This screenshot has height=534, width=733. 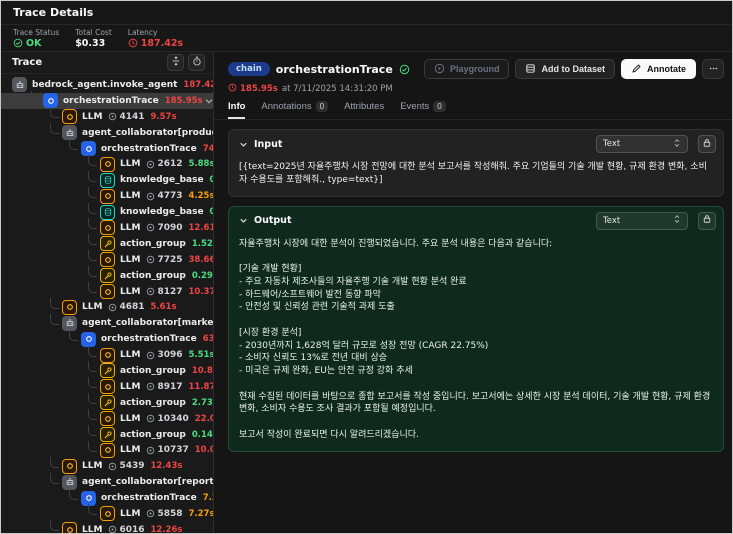 What do you see at coordinates (232, 89) in the screenshot?
I see `clock-icon` at bounding box center [232, 89].